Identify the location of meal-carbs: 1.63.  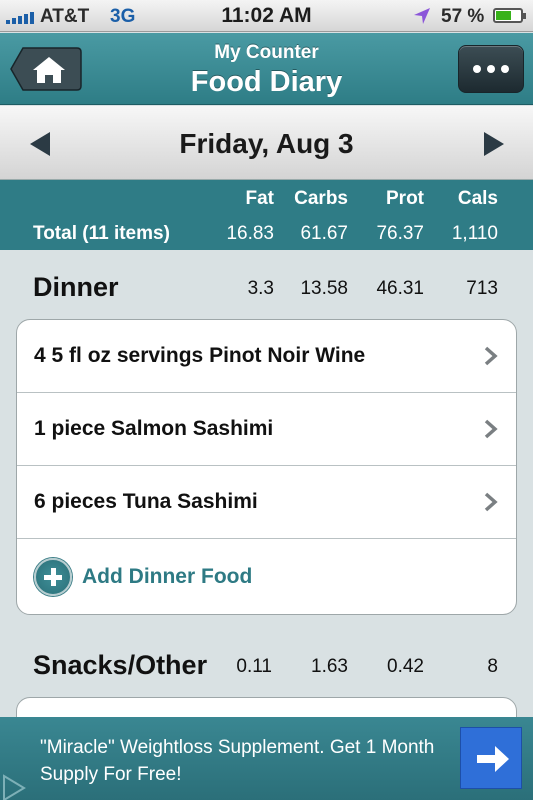
(329, 666).